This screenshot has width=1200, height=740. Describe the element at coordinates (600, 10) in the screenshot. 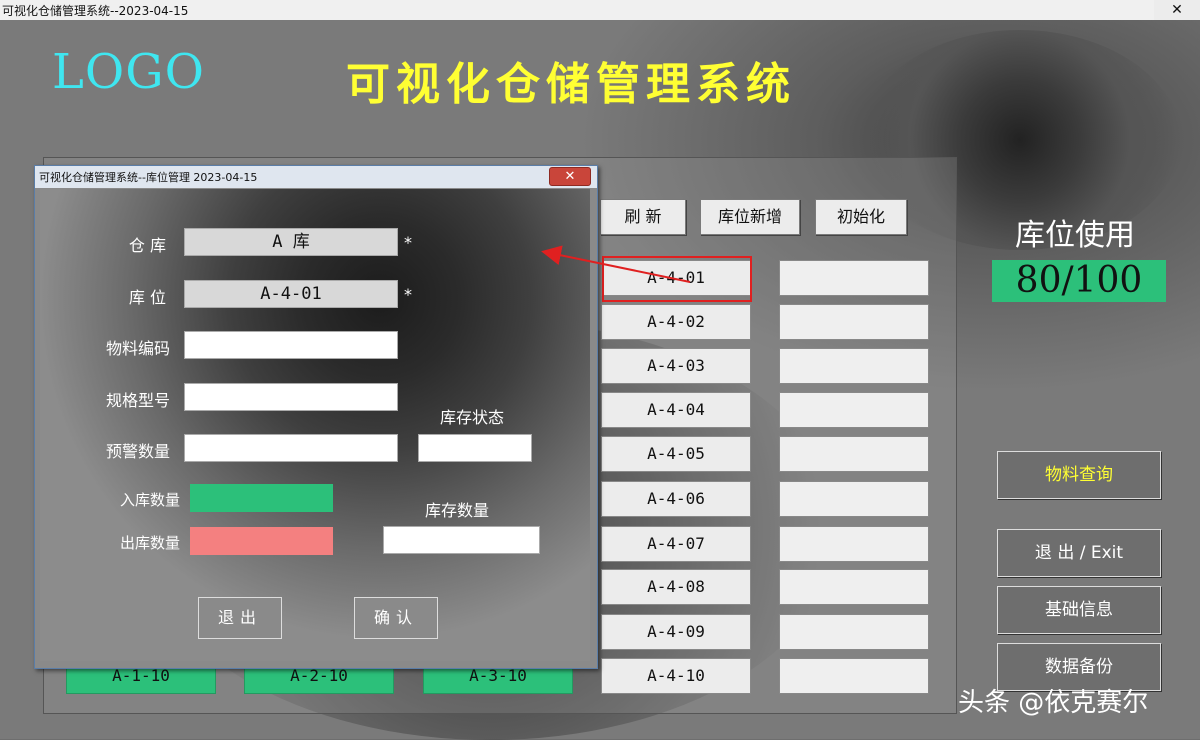

I see `main-window-titlebar: 可视化仓储管理系统--2023-04-15 ✕` at that location.